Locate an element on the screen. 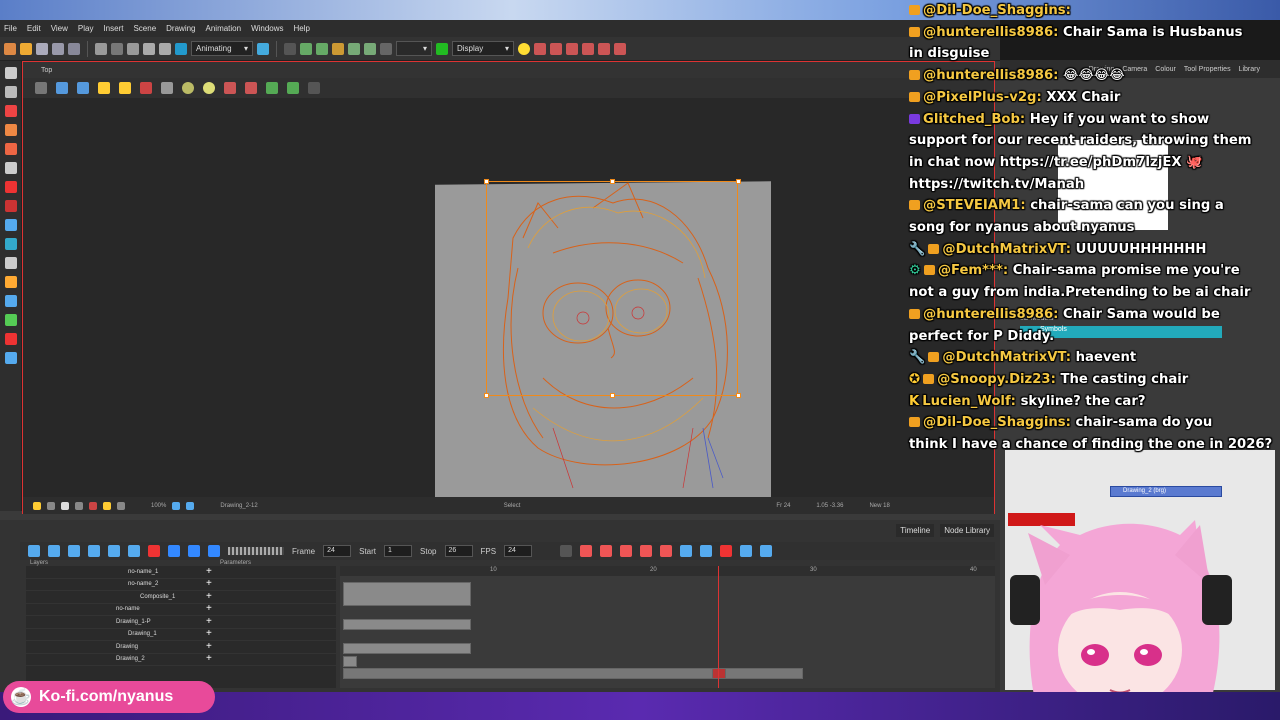 The height and width of the screenshot is (720, 1280). display-dropdown: Display ▾ is located at coordinates (483, 48).